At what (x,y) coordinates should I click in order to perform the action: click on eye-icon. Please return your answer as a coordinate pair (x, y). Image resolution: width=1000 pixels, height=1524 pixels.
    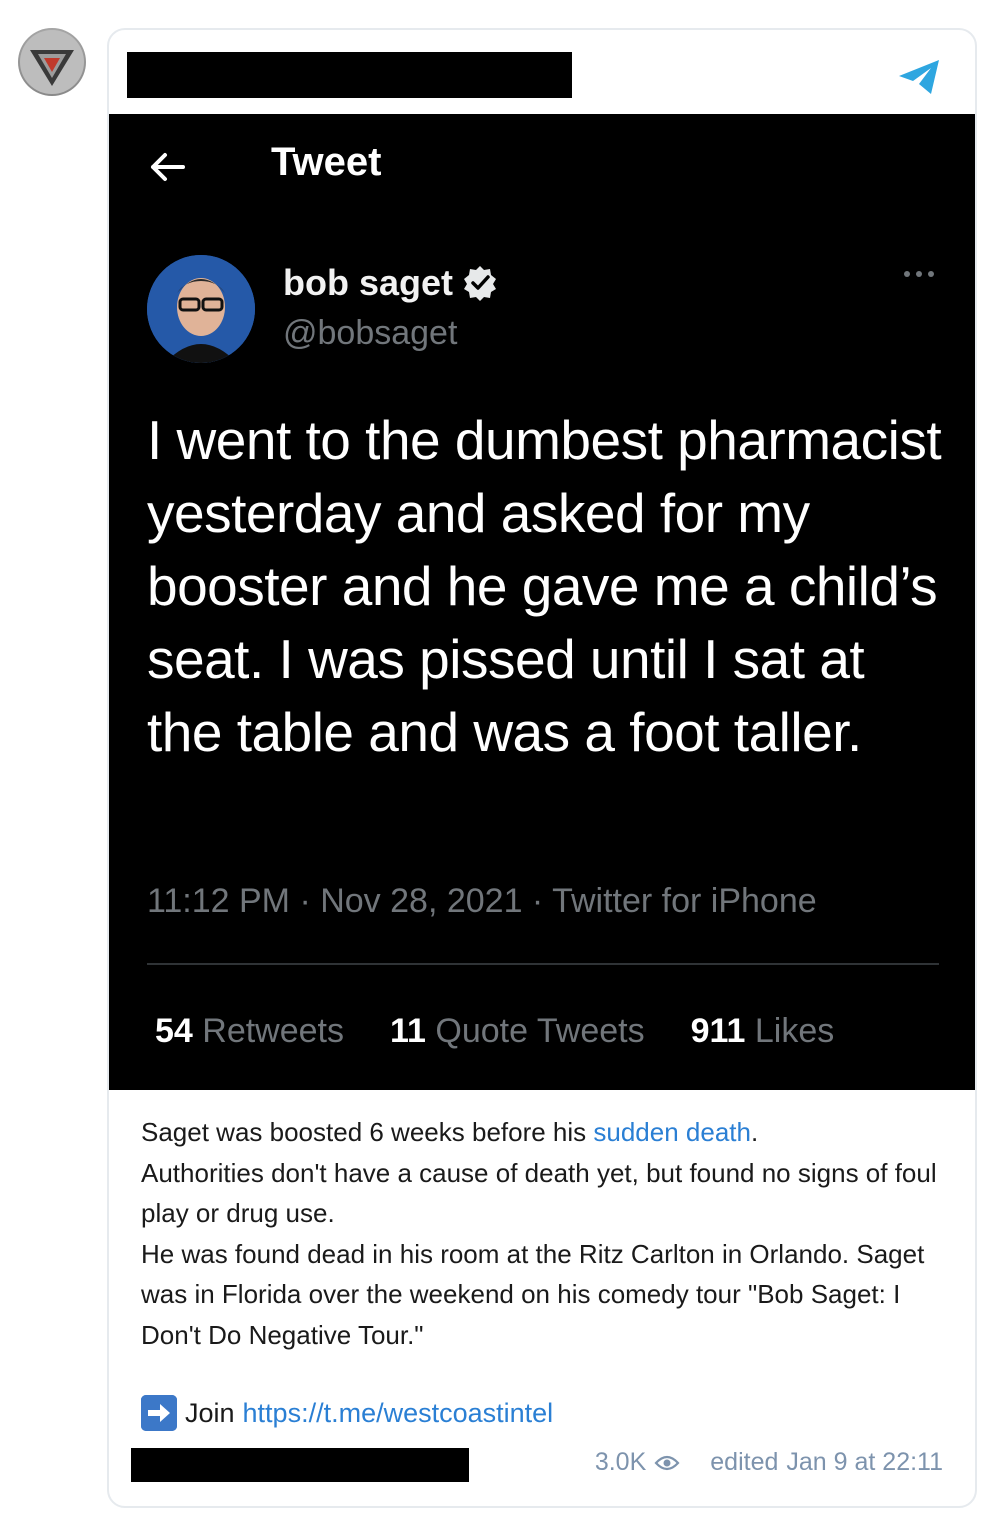
    Looking at the image, I should click on (667, 1462).